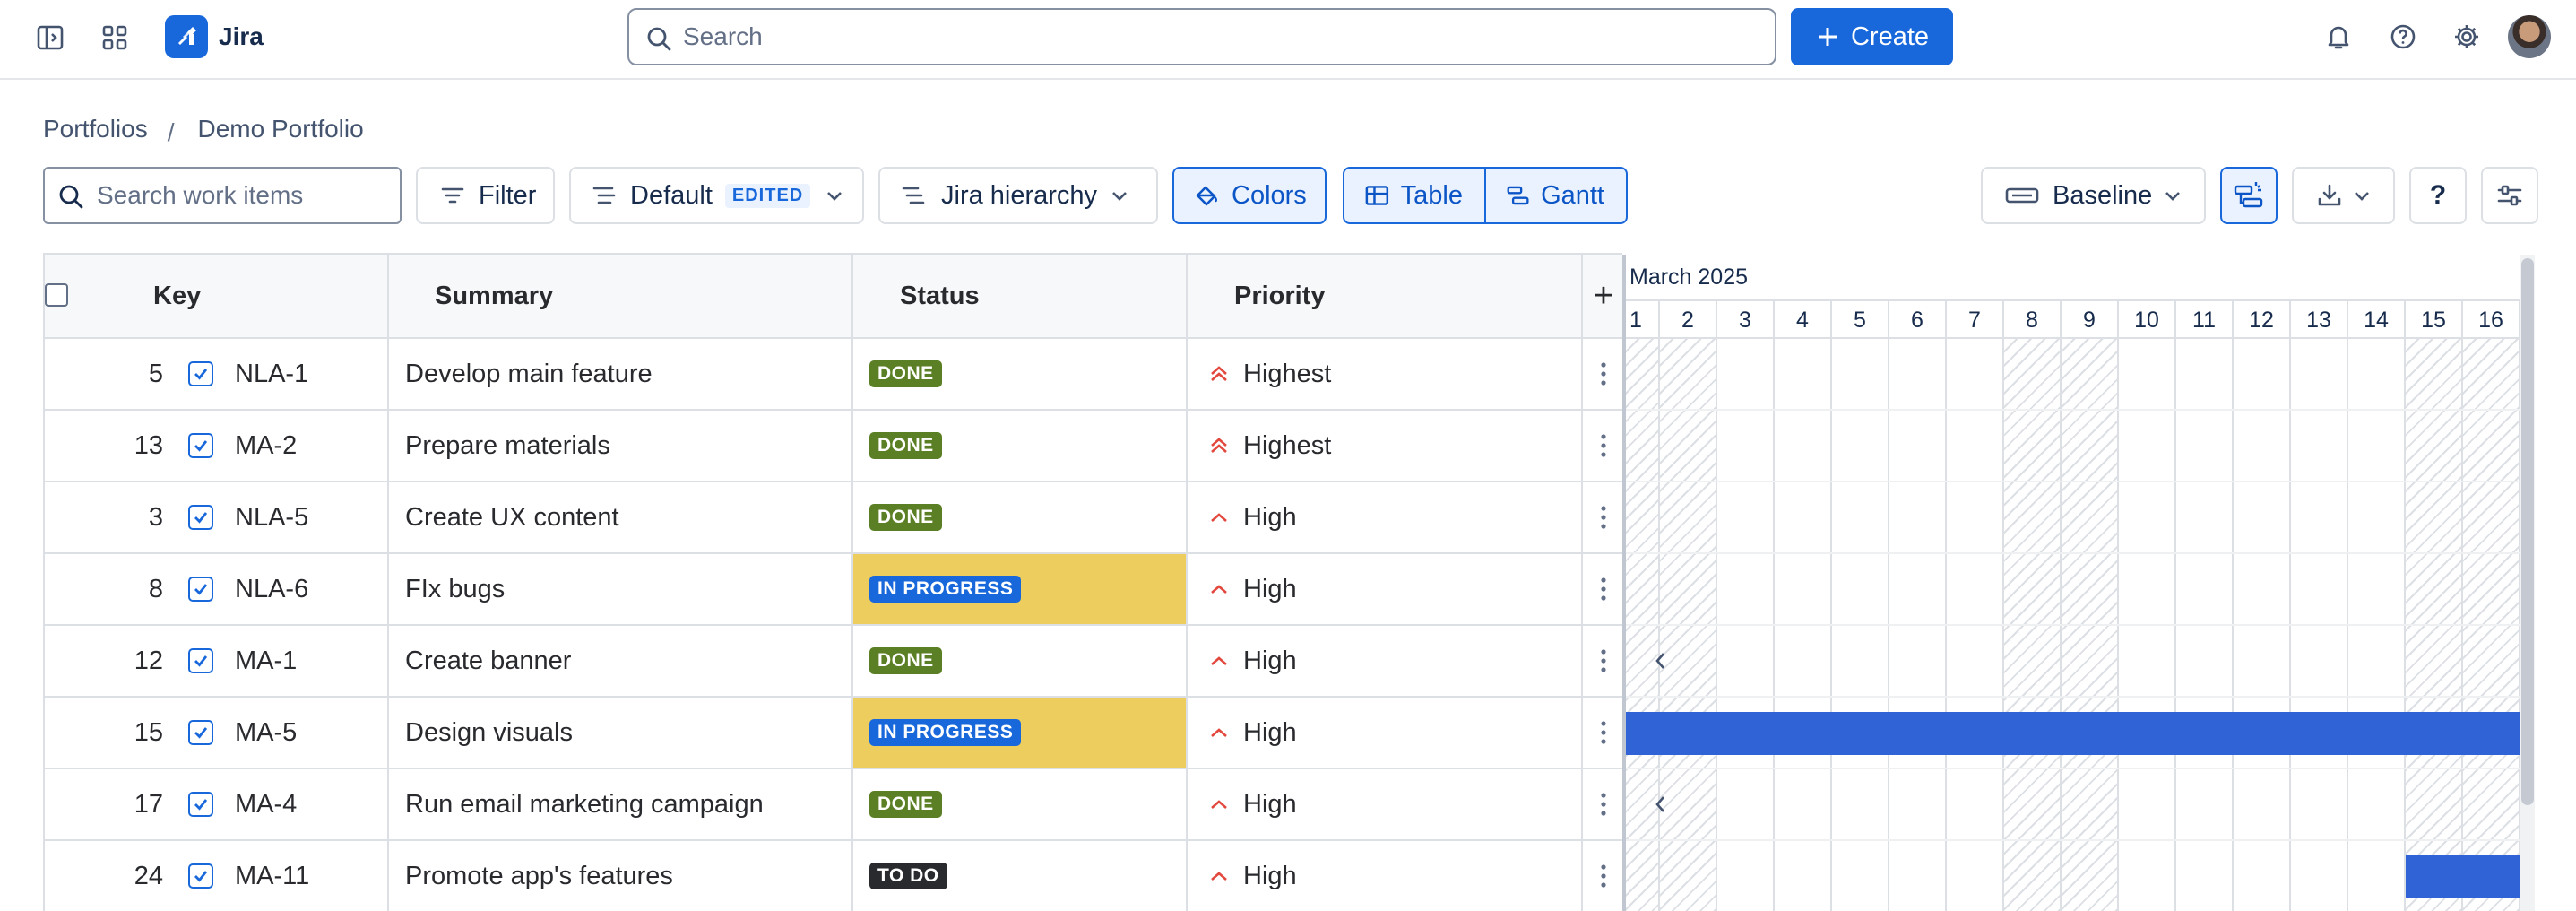 Image resolution: width=2576 pixels, height=911 pixels. I want to click on gantt-day-label: 2, so click(1688, 320).